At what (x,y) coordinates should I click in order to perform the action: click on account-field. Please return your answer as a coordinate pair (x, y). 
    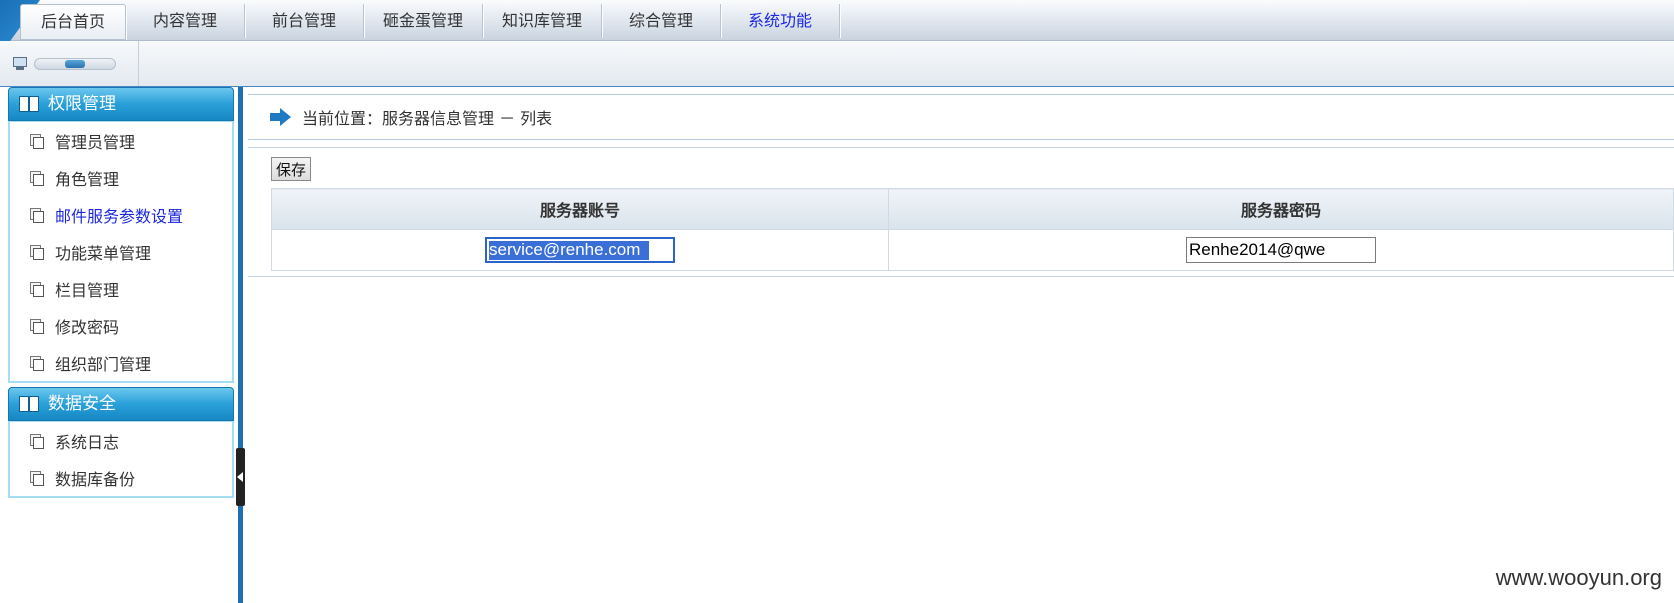
    Looking at the image, I should click on (580, 250).